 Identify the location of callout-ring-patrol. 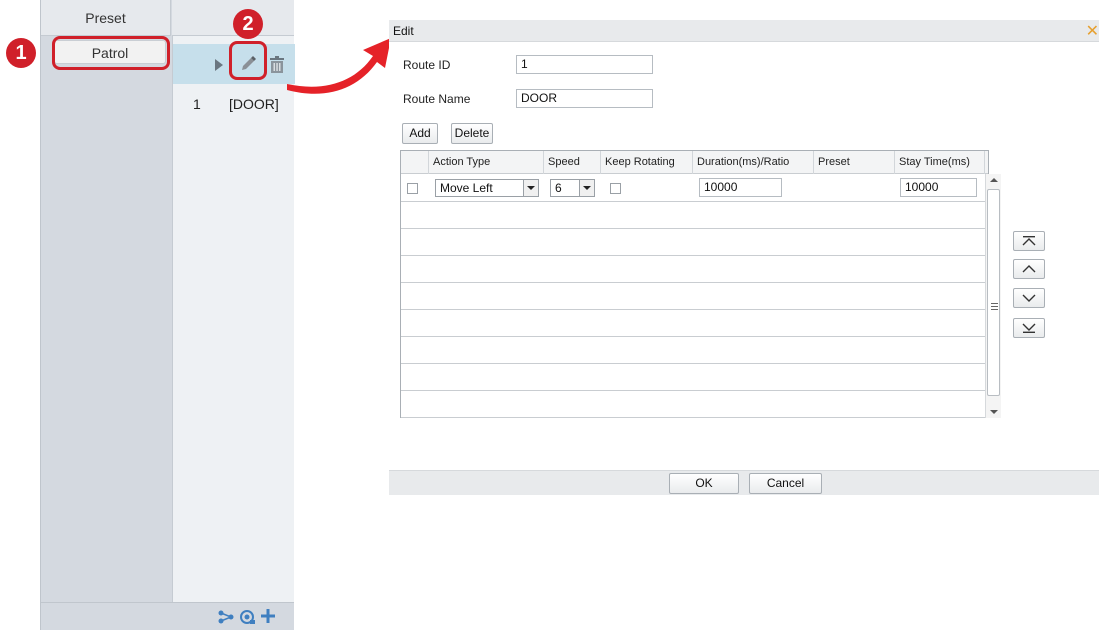
(111, 53).